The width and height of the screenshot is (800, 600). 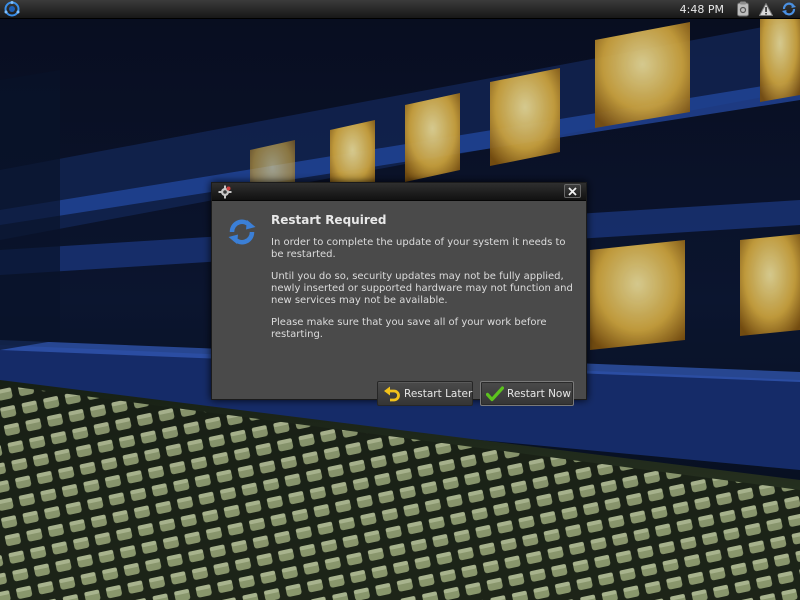 I want to click on restart-later-label: Restart Later, so click(x=438, y=393).